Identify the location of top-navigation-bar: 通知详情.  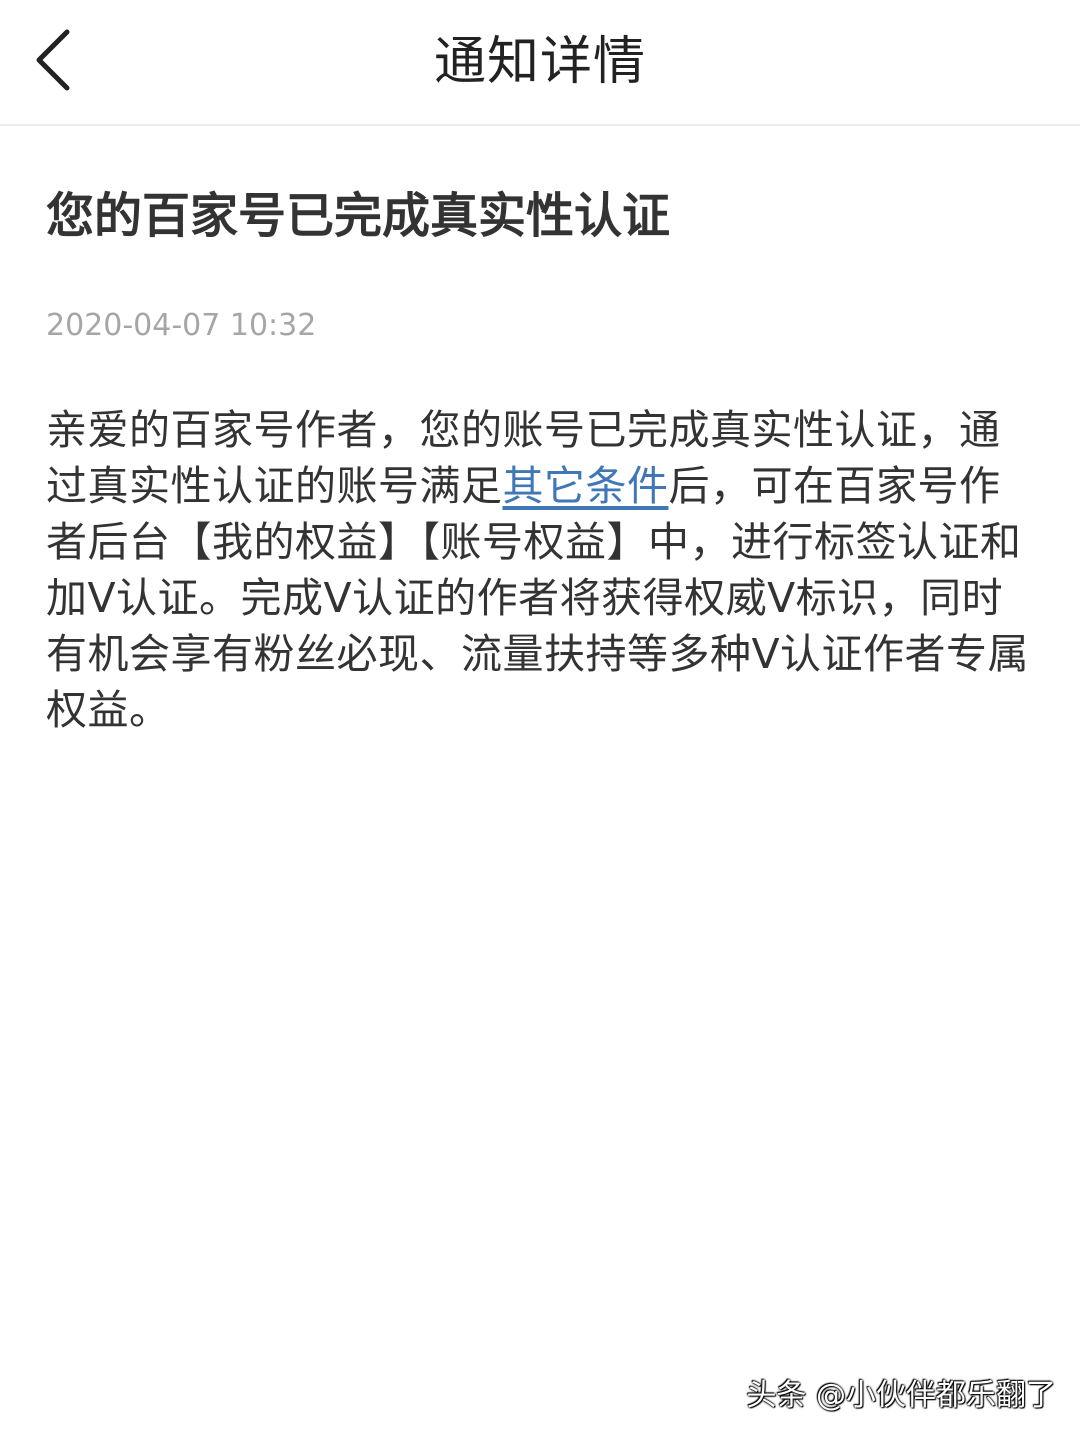
(540, 63).